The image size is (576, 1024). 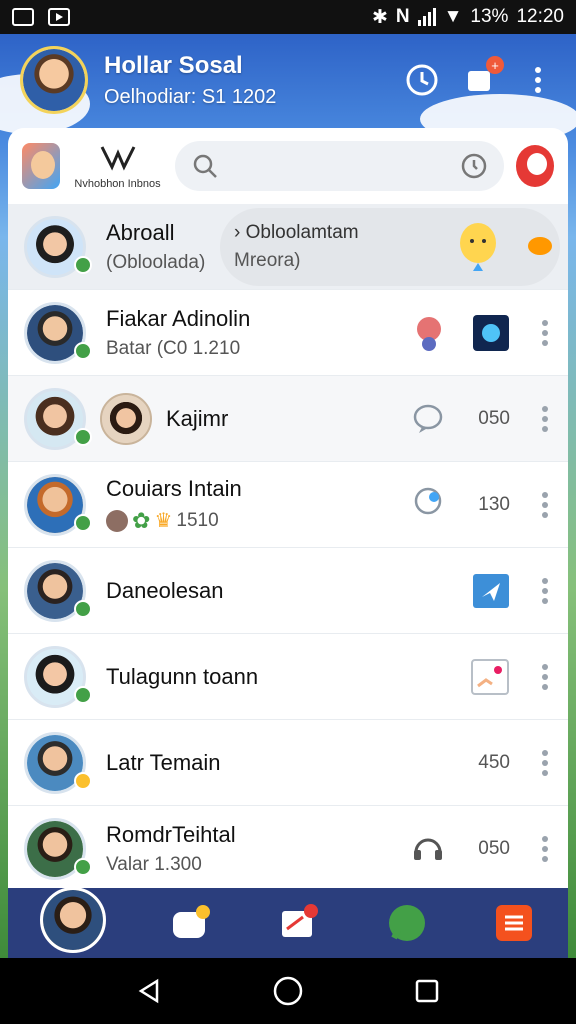 What do you see at coordinates (182, 676) in the screenshot?
I see `contact-name: Tulagunn toann` at bounding box center [182, 676].